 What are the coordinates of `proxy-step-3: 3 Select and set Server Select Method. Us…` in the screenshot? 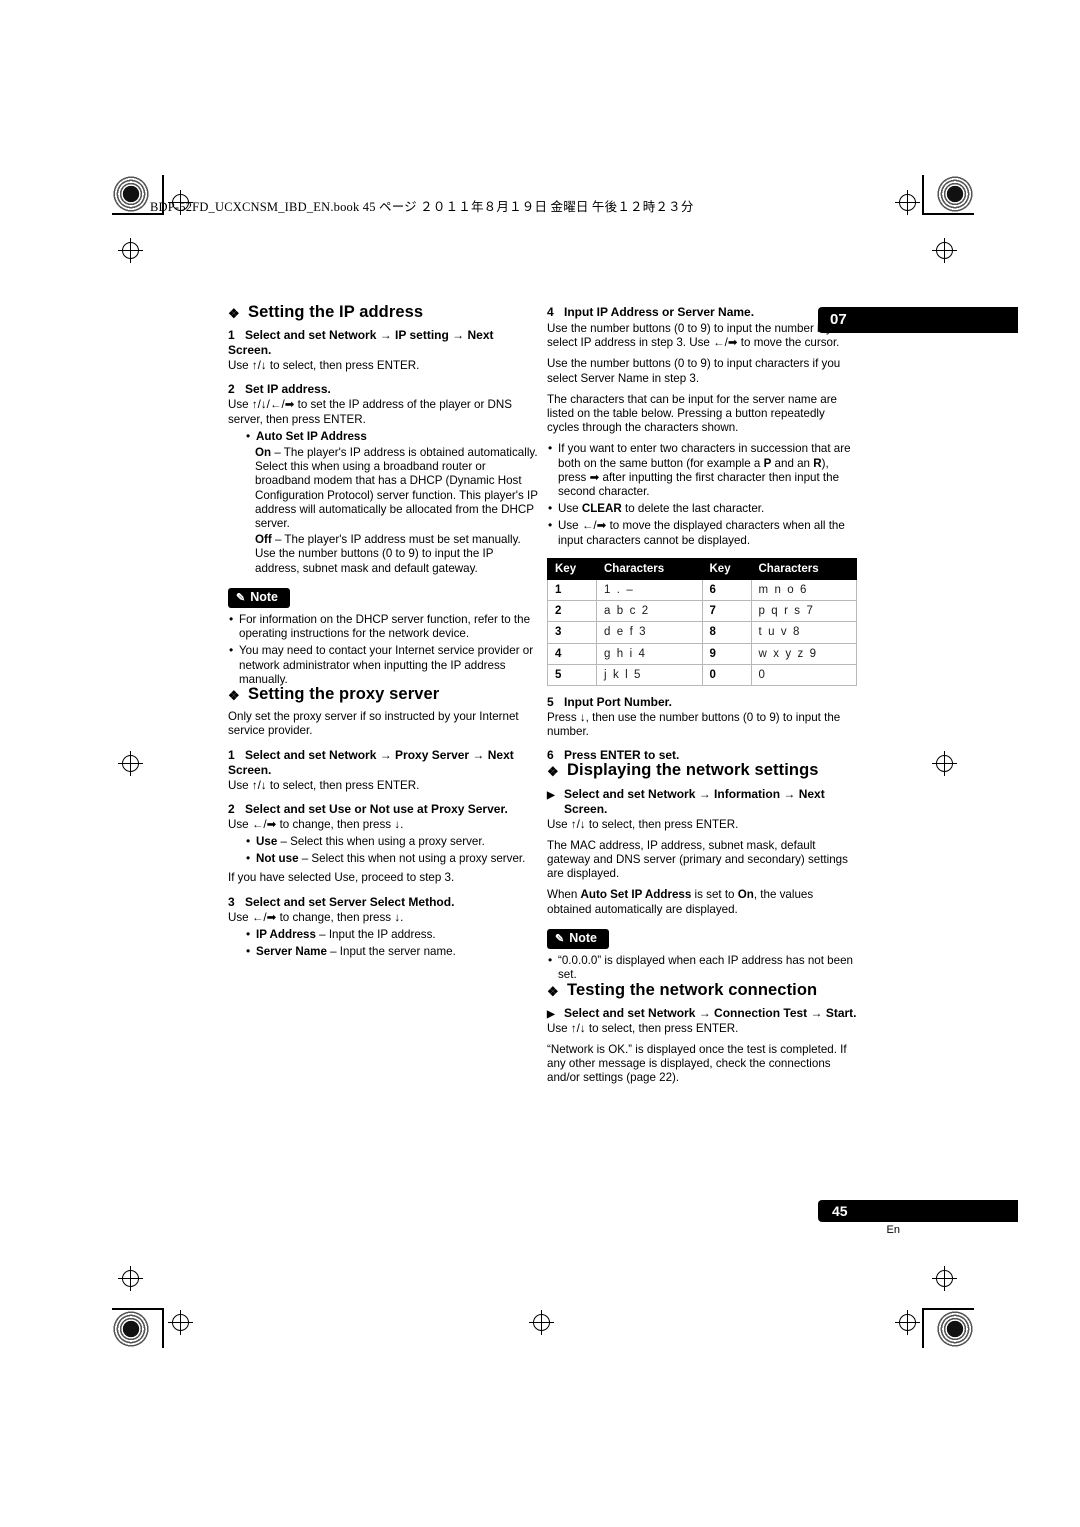 It's located at (383, 910).